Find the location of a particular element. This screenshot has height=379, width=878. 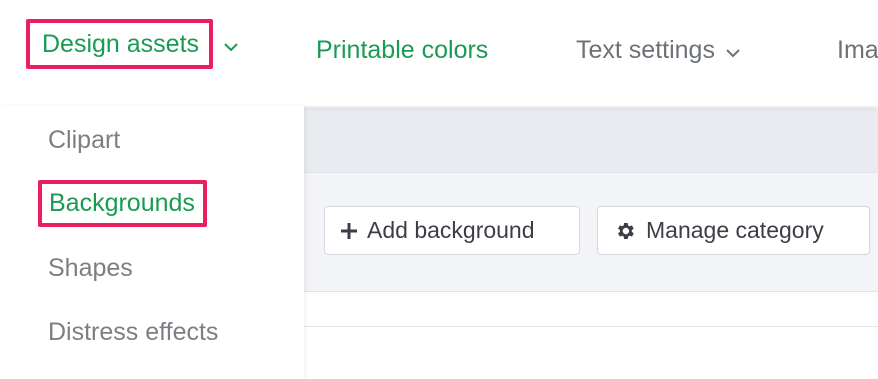

nav-design-assets: Design assets is located at coordinates (132, 44).